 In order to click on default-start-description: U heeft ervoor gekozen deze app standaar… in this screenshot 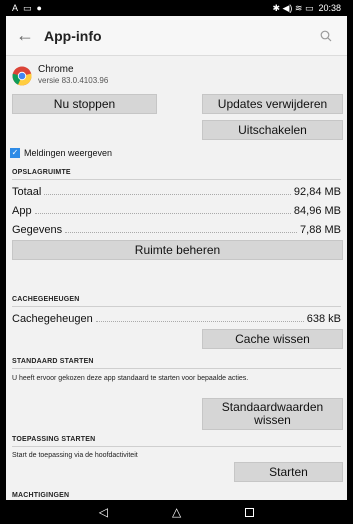, I will do `click(130, 378)`.